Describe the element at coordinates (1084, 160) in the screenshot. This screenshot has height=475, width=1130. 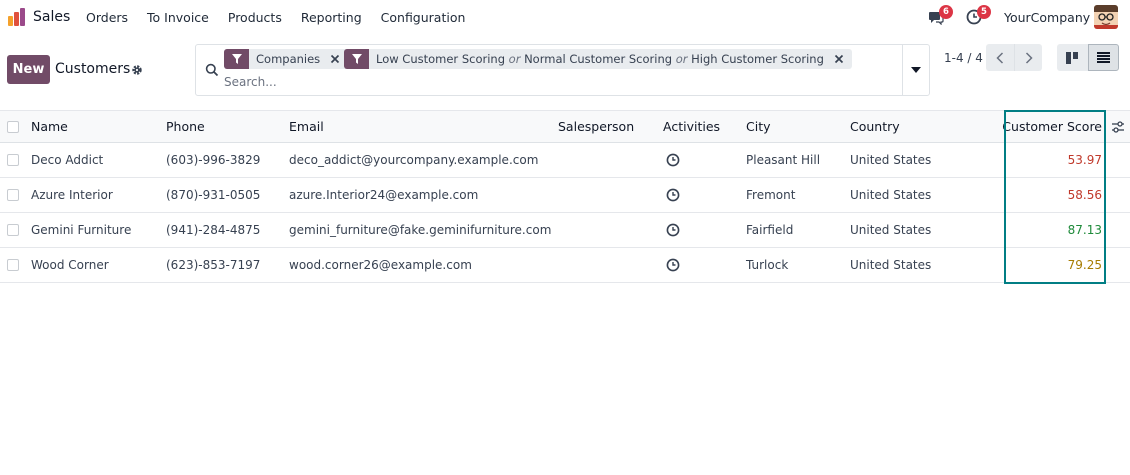
I see `cell-customer-score: 53.97` at that location.